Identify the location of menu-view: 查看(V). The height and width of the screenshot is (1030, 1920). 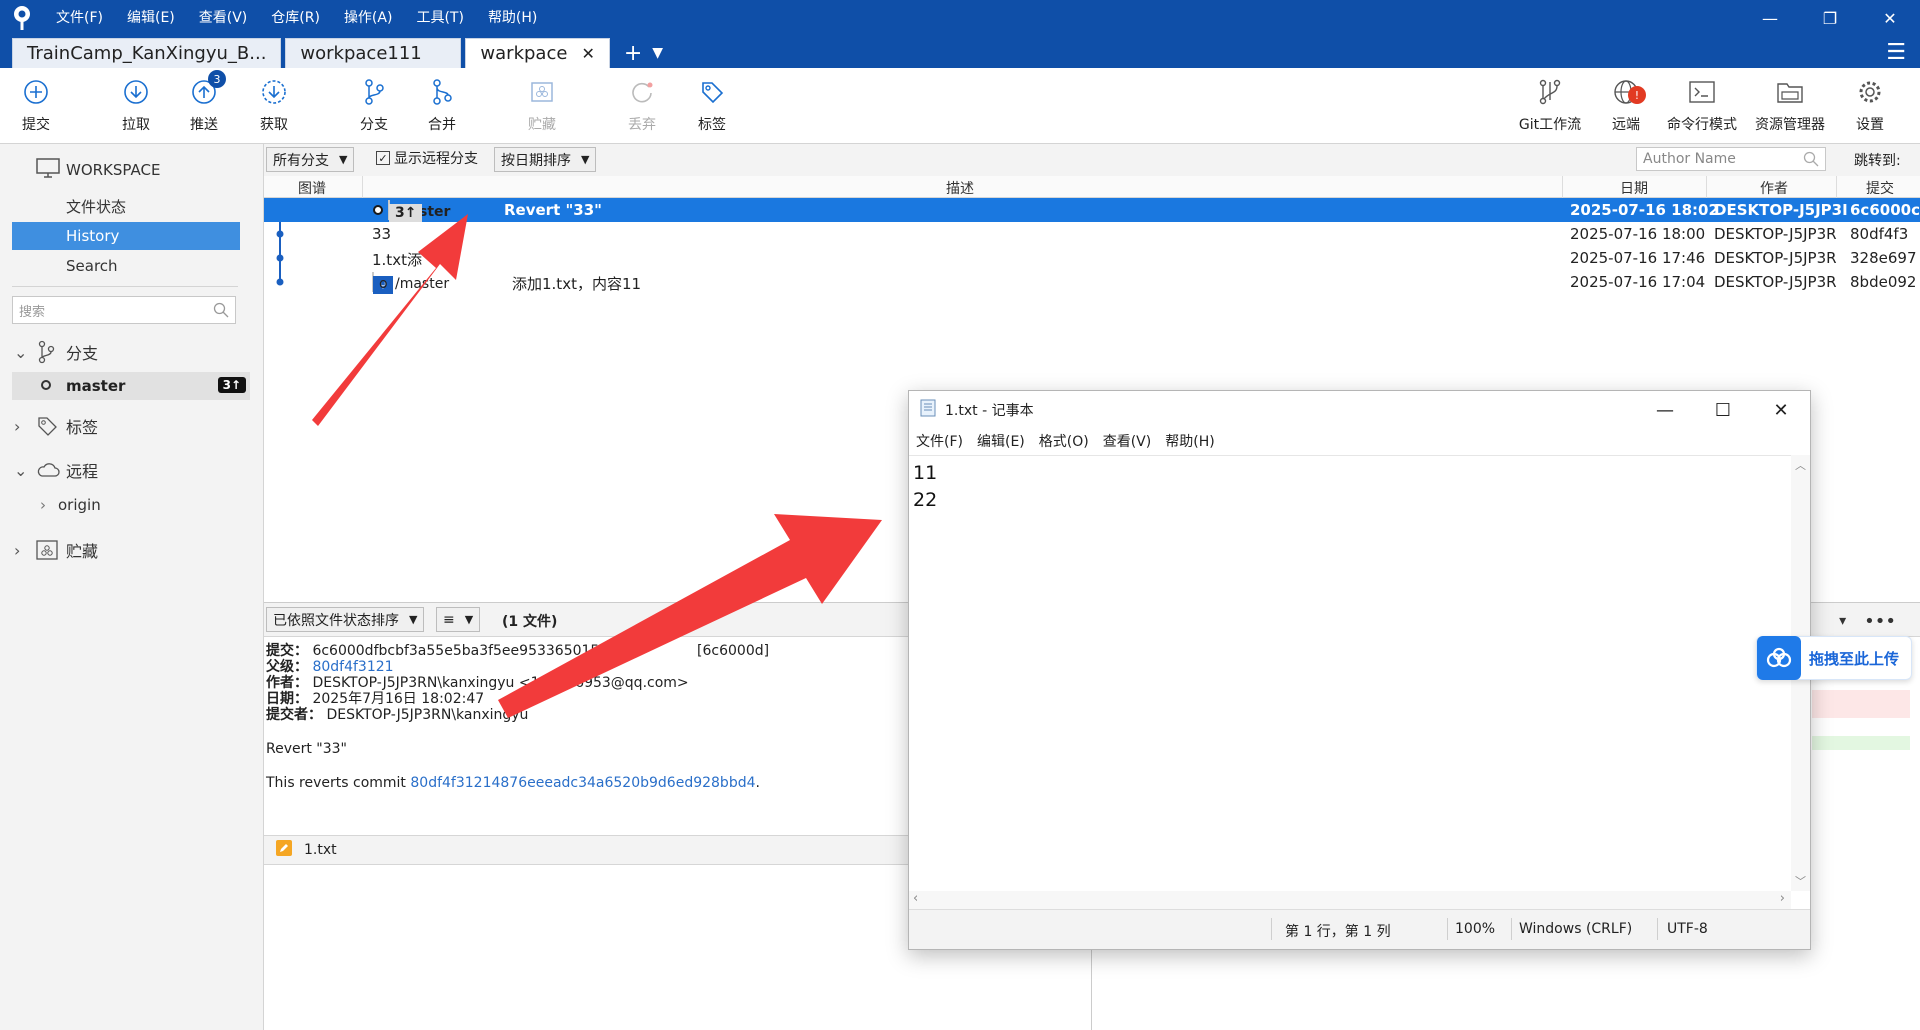
(223, 18).